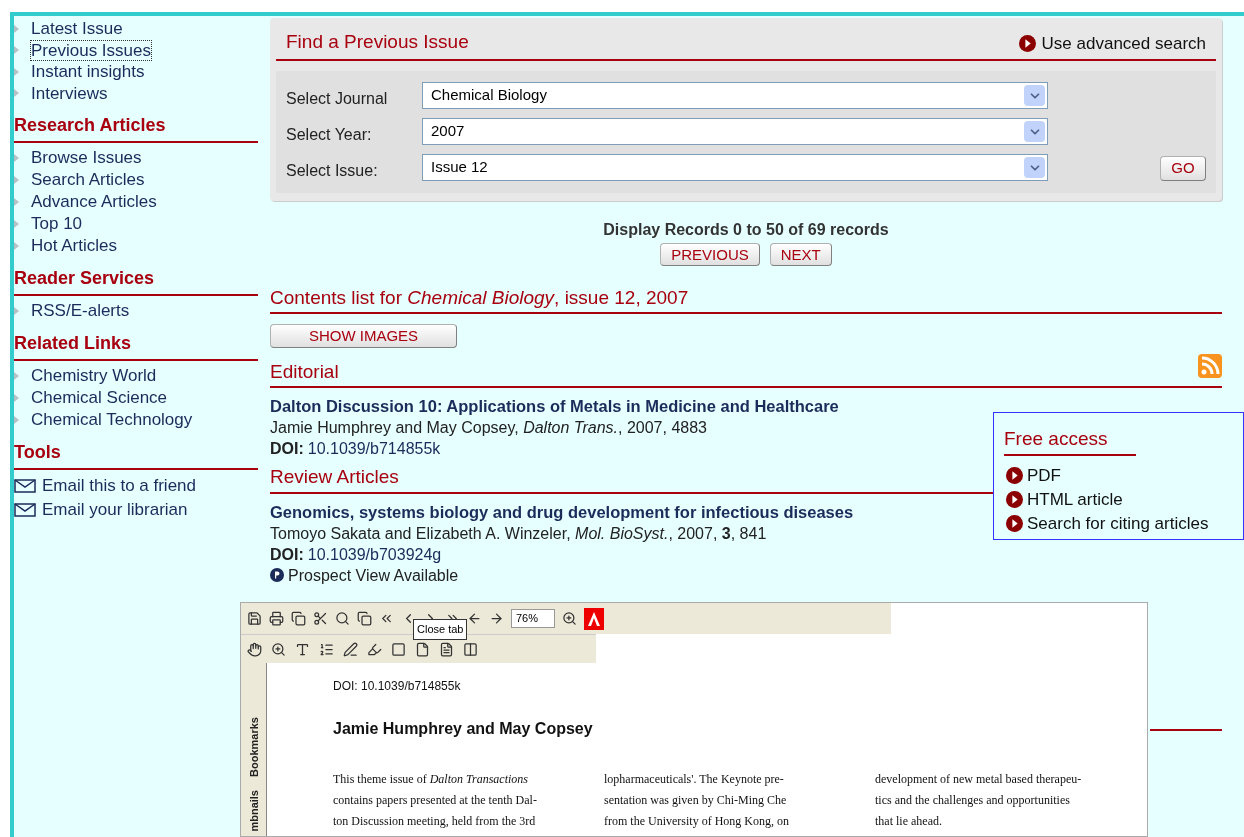 The width and height of the screenshot is (1244, 837). Describe the element at coordinates (800, 254) in the screenshot. I see `pager-button: NEXT` at that location.